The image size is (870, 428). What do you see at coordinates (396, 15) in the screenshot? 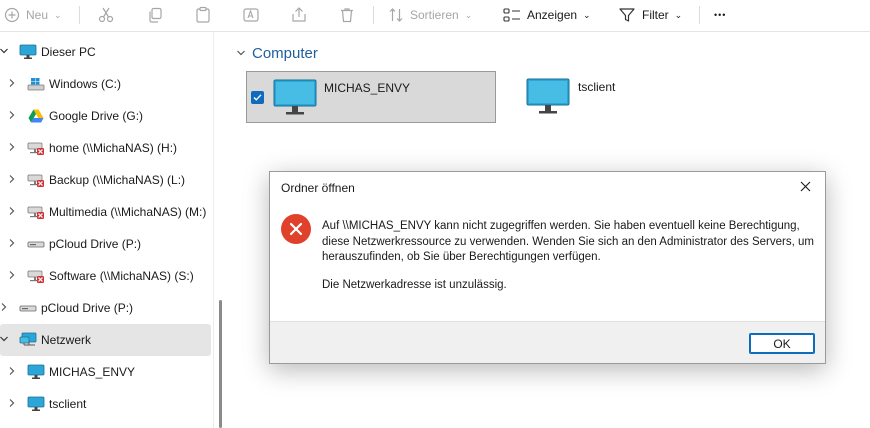
I see `sort-icon` at bounding box center [396, 15].